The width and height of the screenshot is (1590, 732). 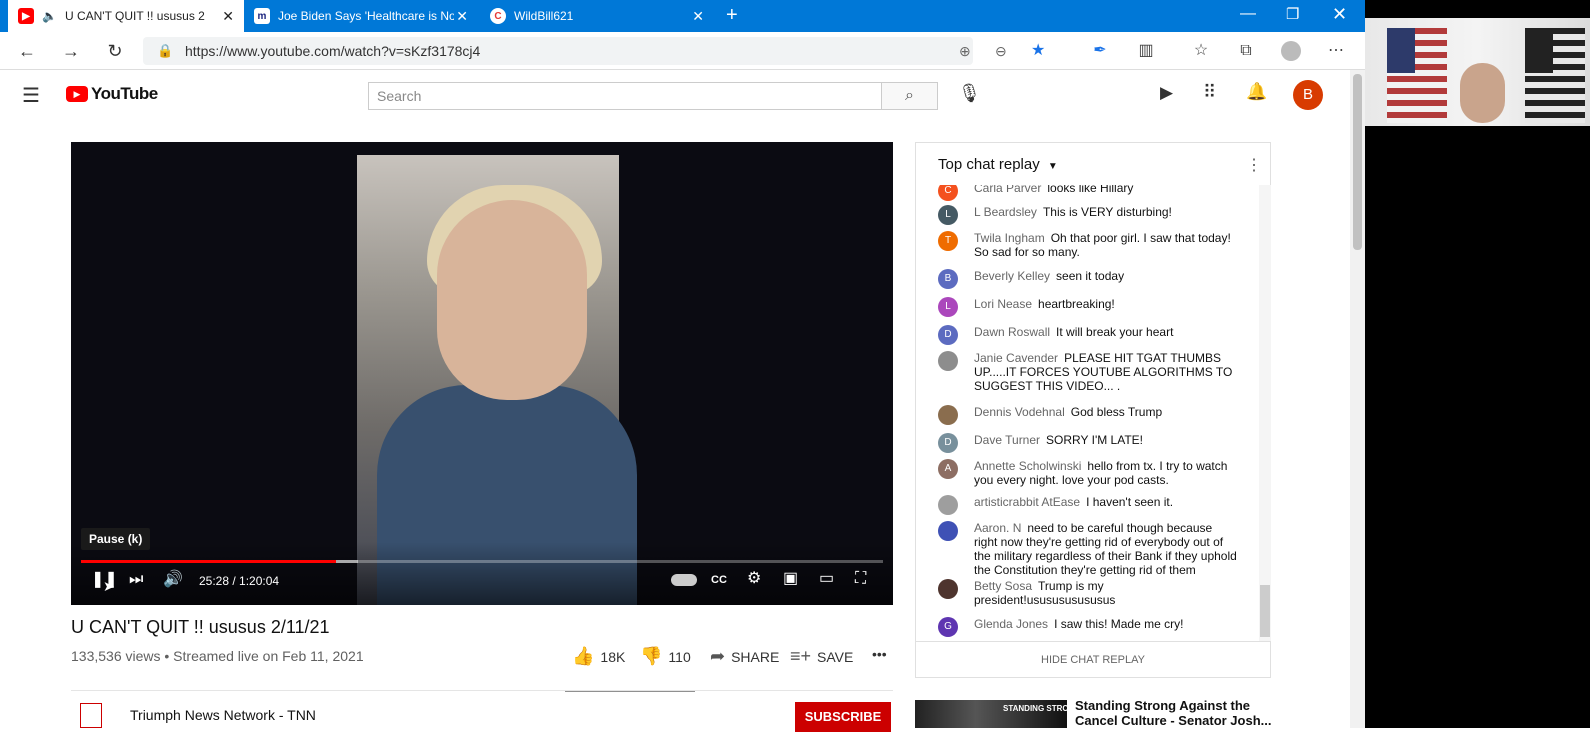 What do you see at coordinates (1100, 51) in the screenshot?
I see `pen-icon: ✒` at bounding box center [1100, 51].